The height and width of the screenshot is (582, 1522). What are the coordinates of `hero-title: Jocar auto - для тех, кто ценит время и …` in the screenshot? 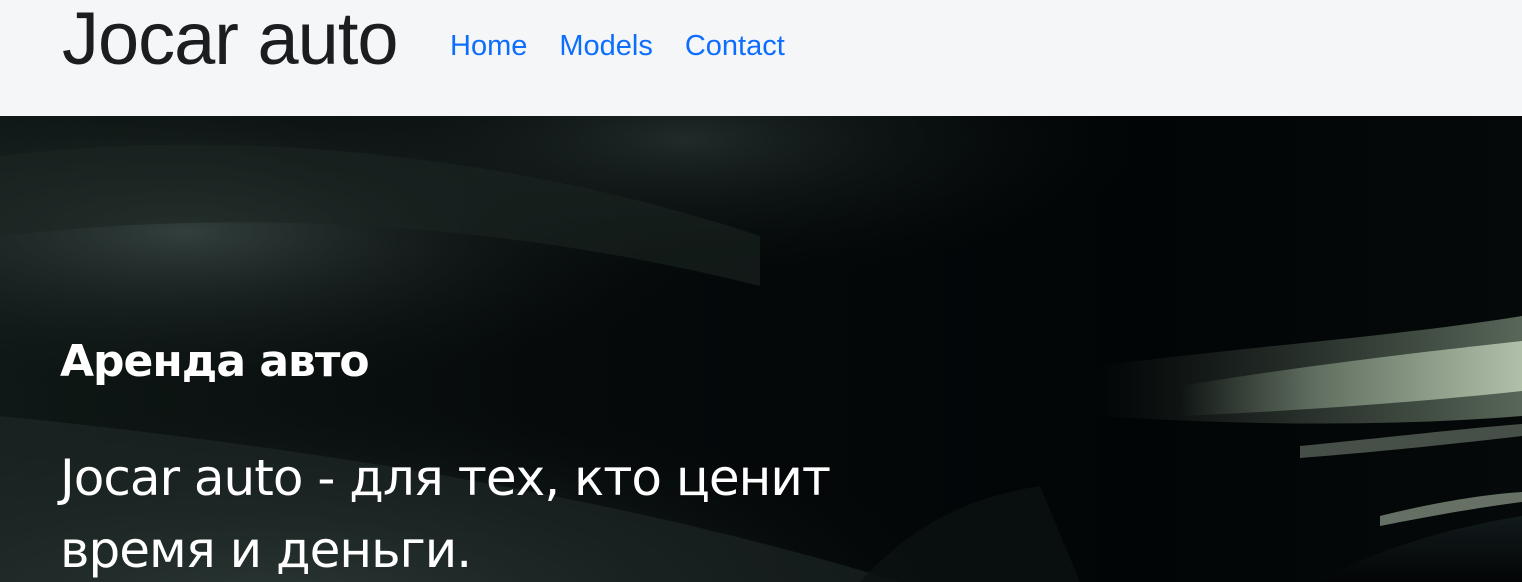 It's located at (445, 514).